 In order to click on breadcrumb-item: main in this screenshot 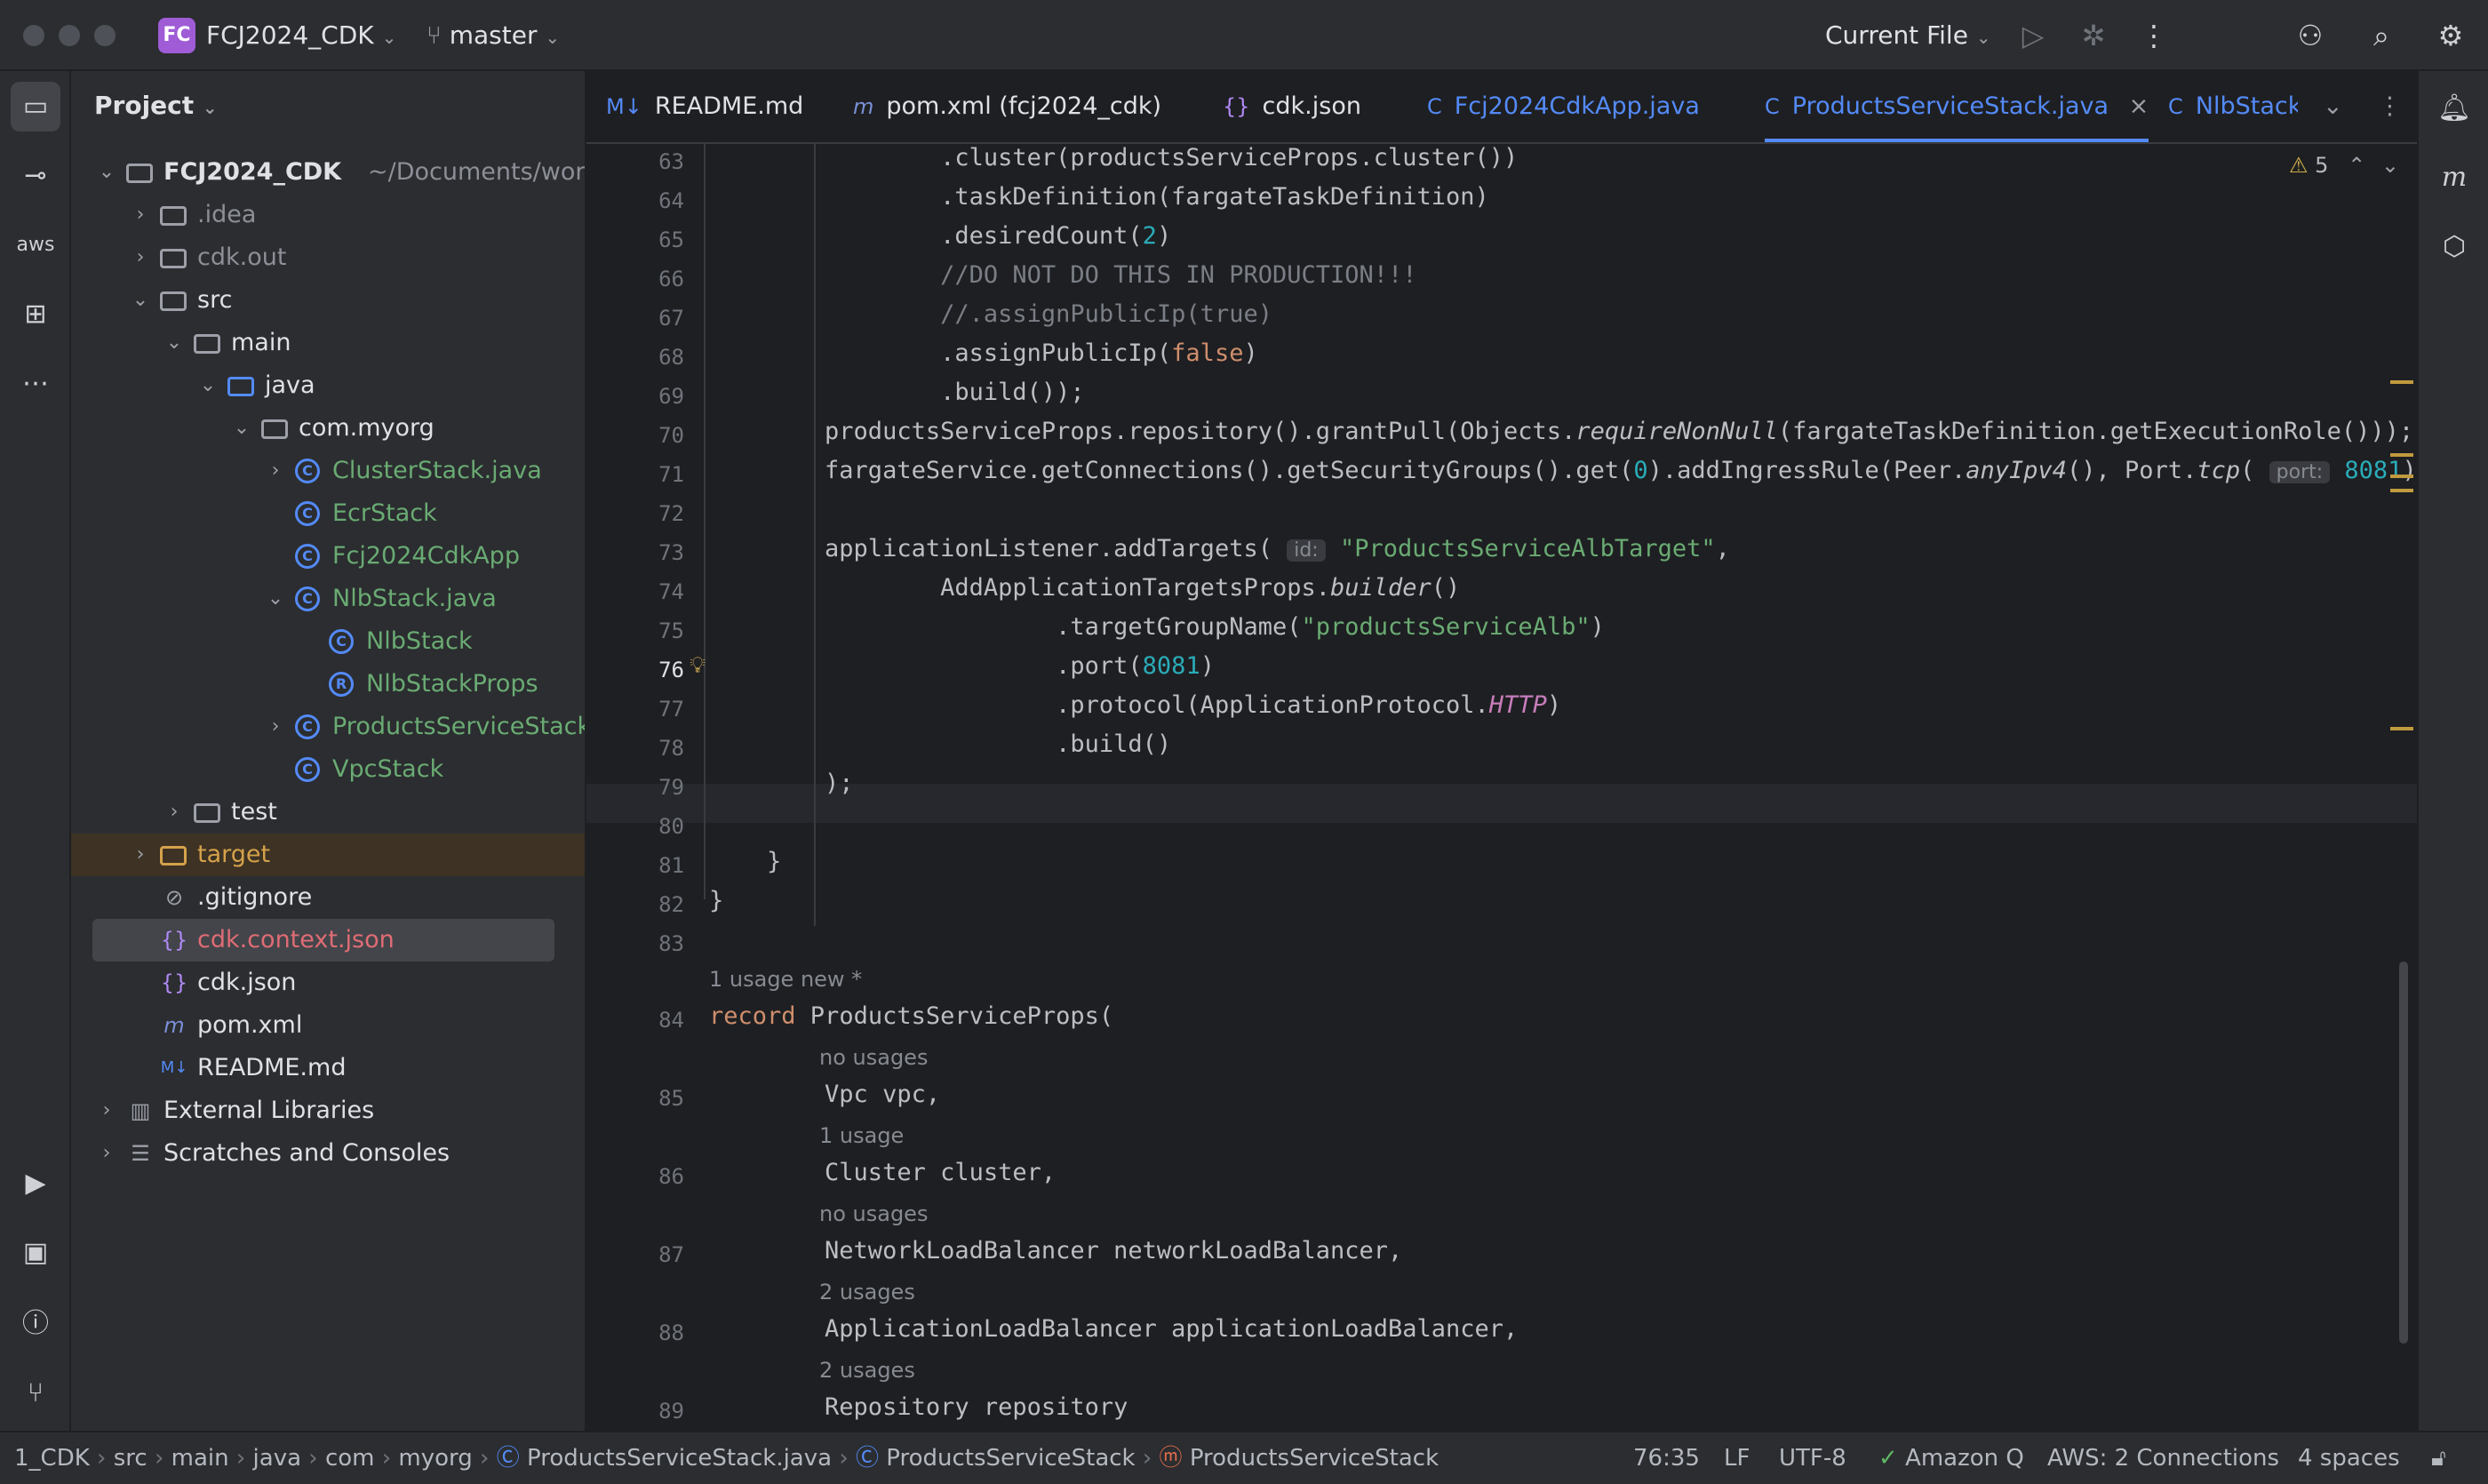, I will do `click(200, 1458)`.